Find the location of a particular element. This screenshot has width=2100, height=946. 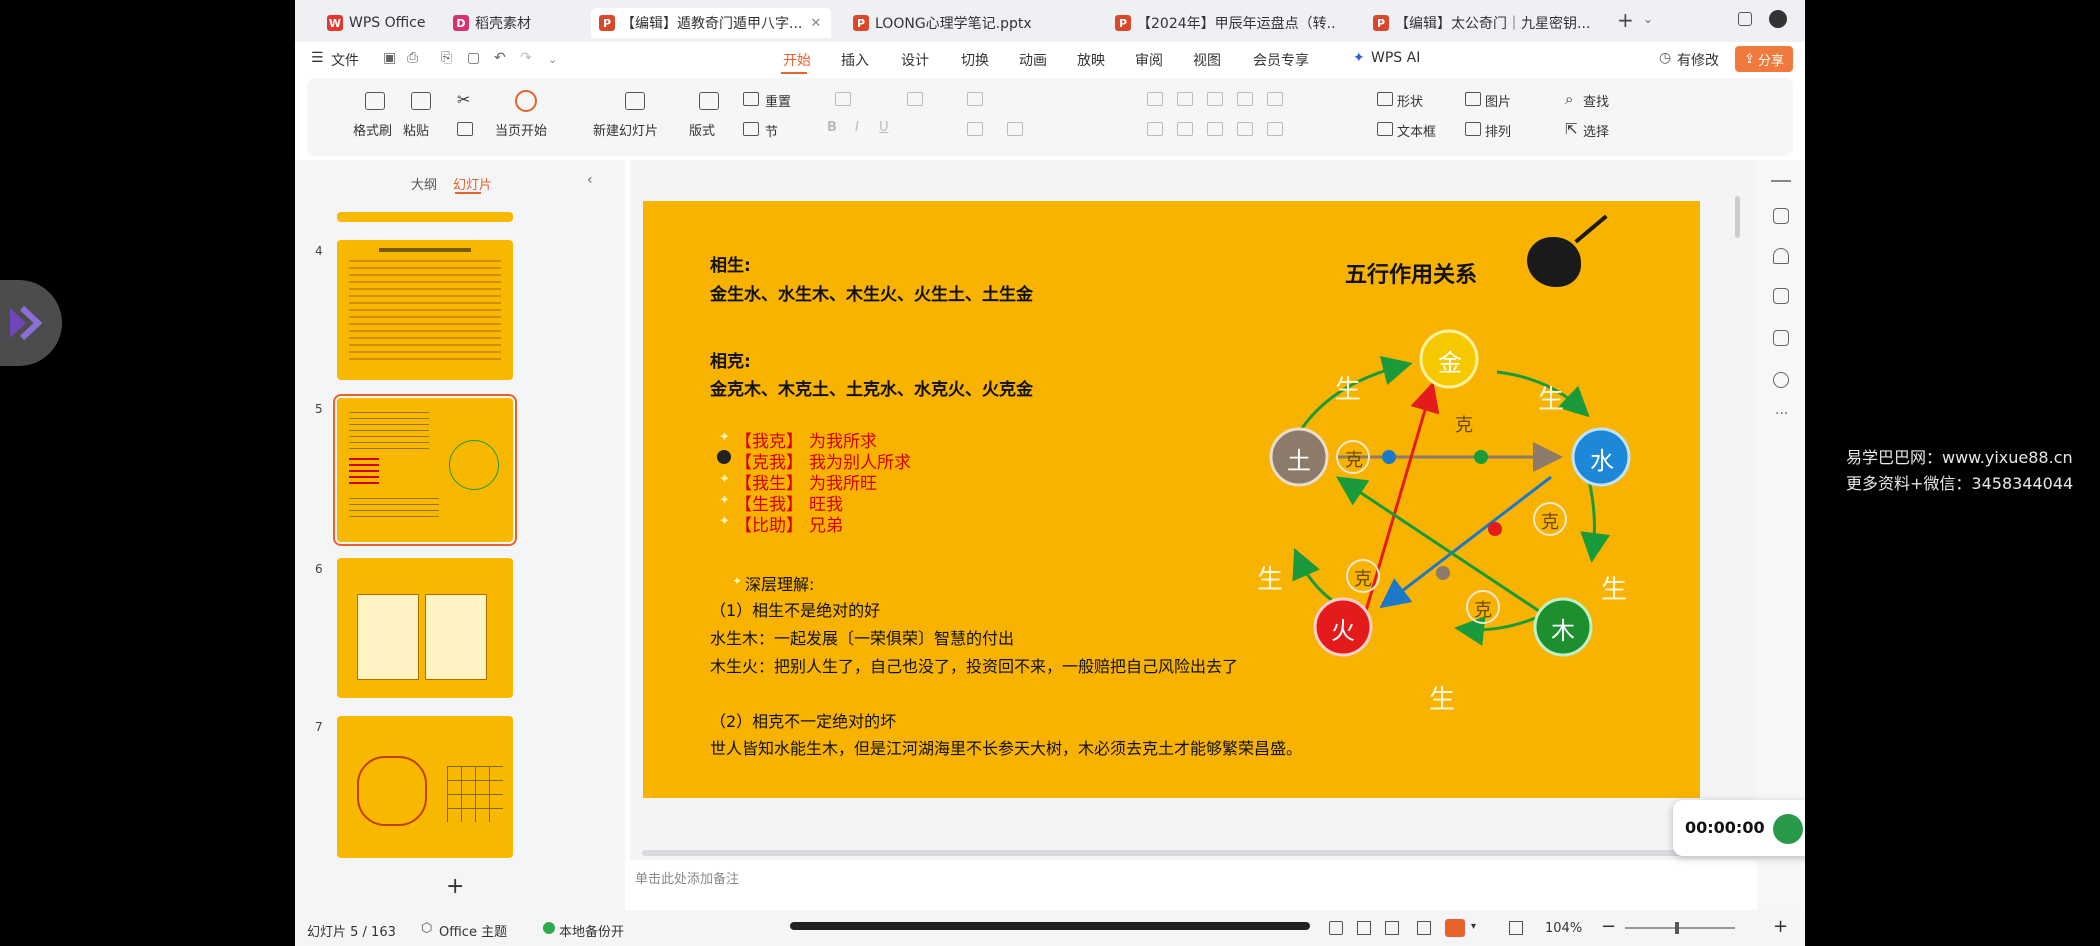

tab-active-presentation: P 【编辑】遁教奇门遁甲八字... ✕ is located at coordinates (711, 23).